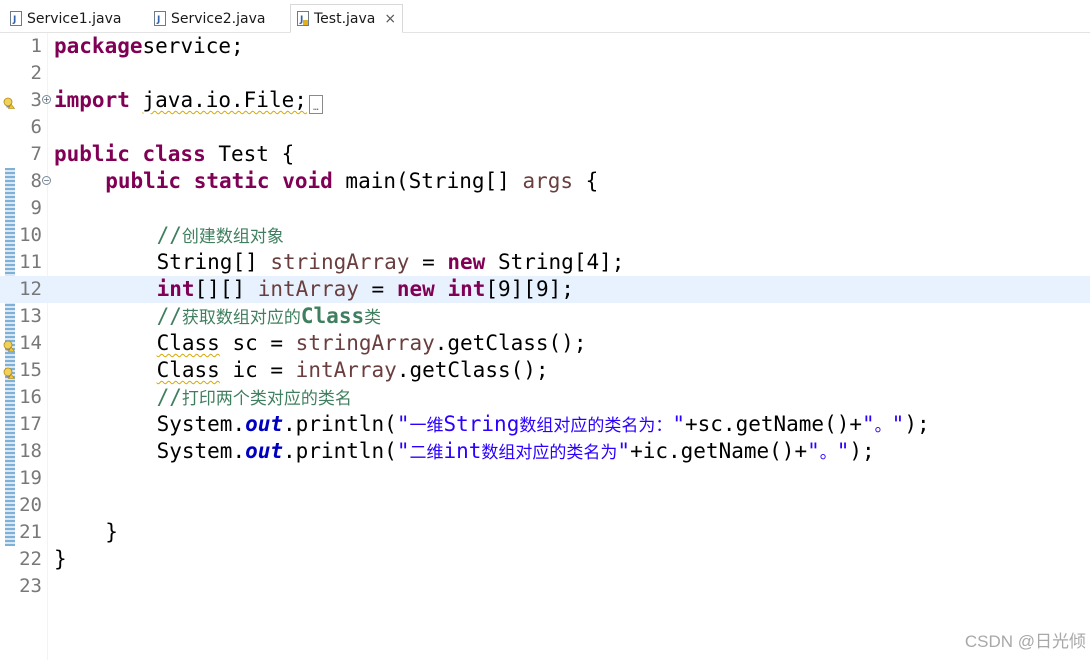 This screenshot has height=660, width=1090. Describe the element at coordinates (545, 559) in the screenshot. I see `code-line: 22}` at that location.